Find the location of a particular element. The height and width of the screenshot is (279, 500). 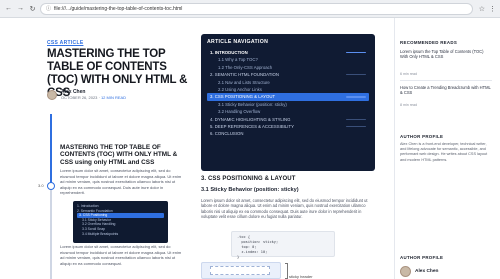

author-row: Alex Chen OCTOBER 26, 2023 · 12 MIN READ is located at coordinates (86, 94).